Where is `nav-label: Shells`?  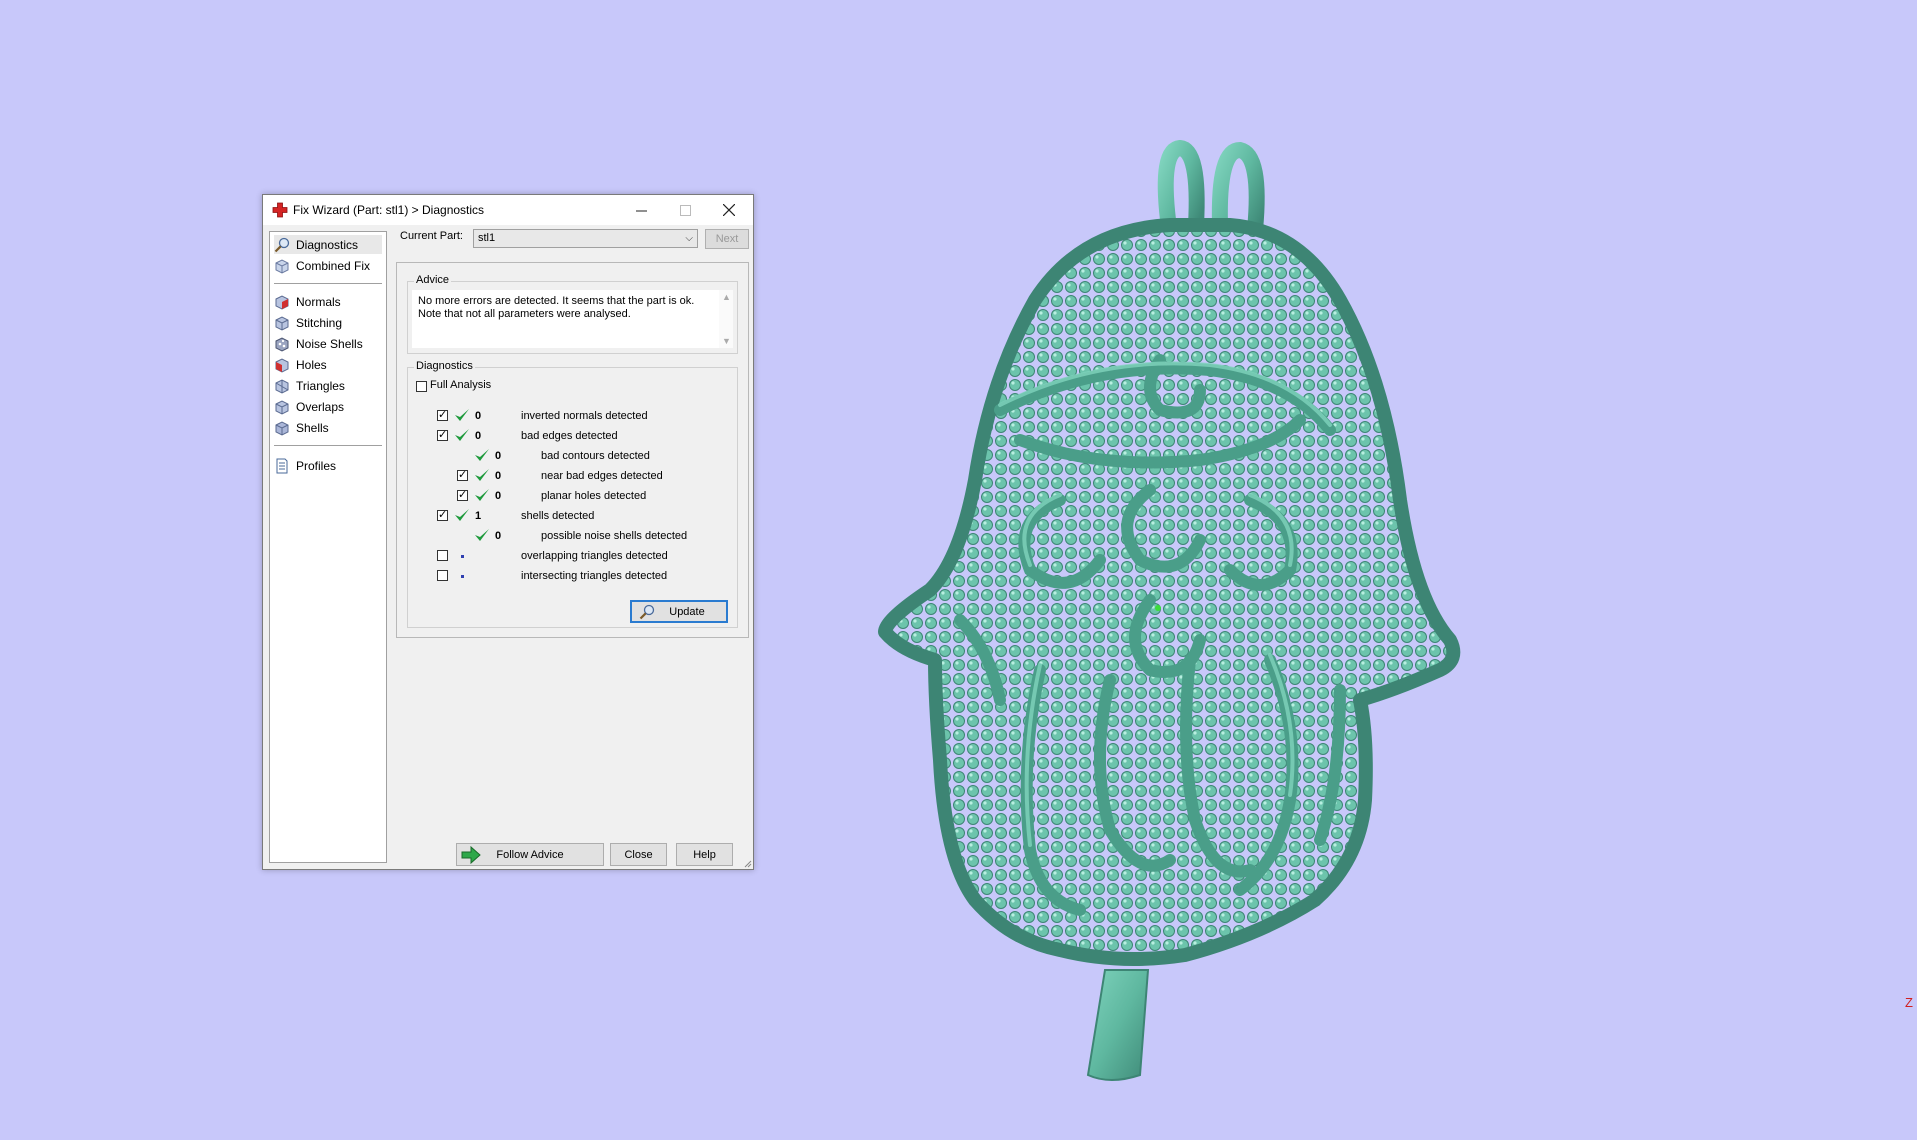
nav-label: Shells is located at coordinates (312, 427).